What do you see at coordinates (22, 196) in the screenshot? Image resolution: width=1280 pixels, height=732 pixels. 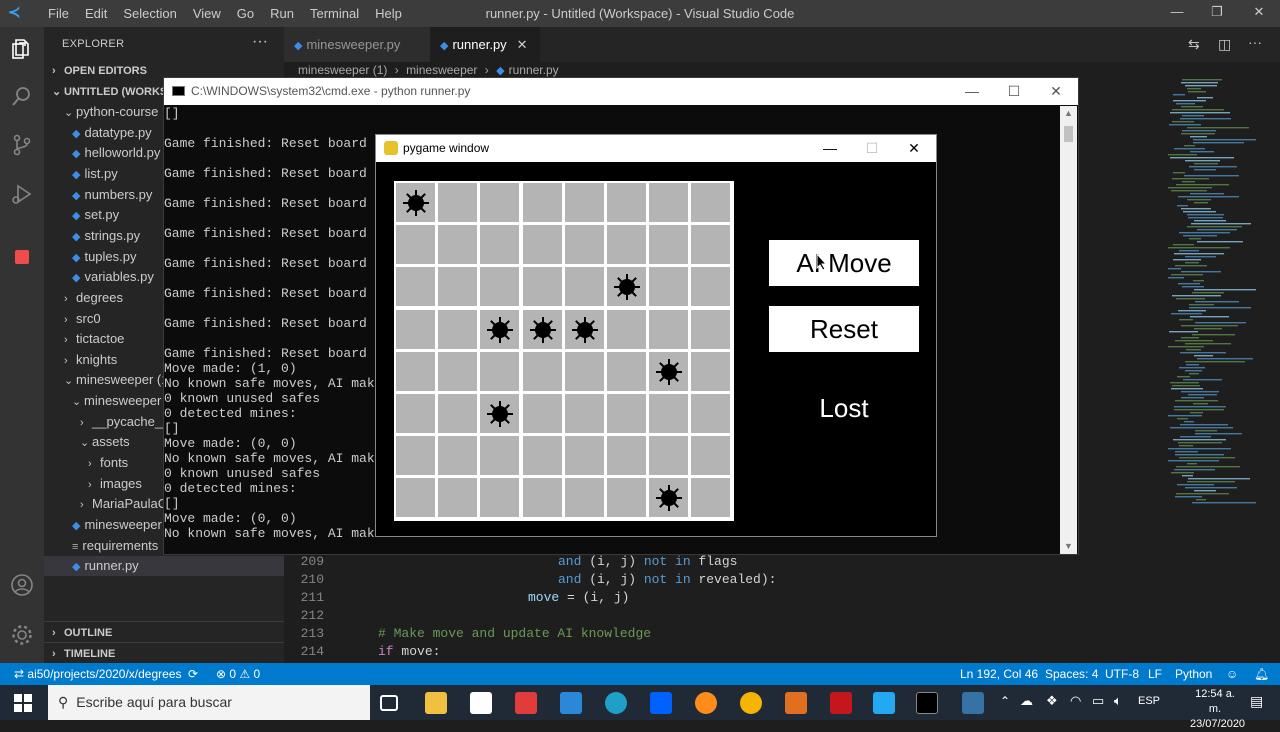 I see `run-debug-icon` at bounding box center [22, 196].